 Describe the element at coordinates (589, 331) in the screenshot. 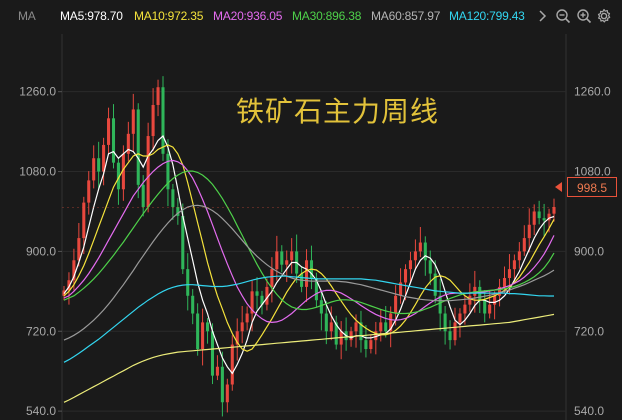

I see `y-tick-label-right: 720.0` at that location.